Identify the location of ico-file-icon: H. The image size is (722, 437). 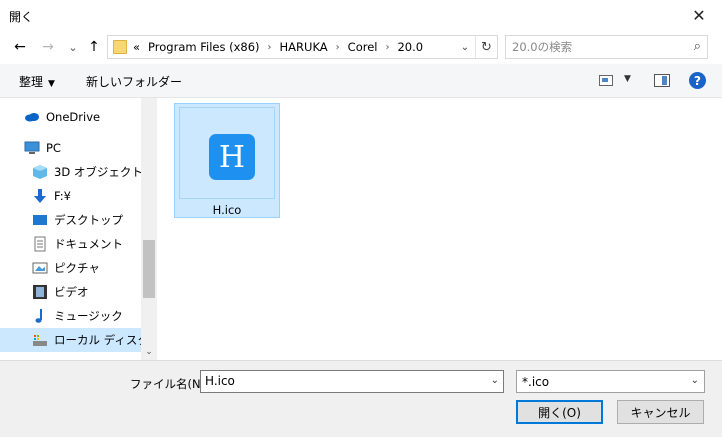
(232, 157).